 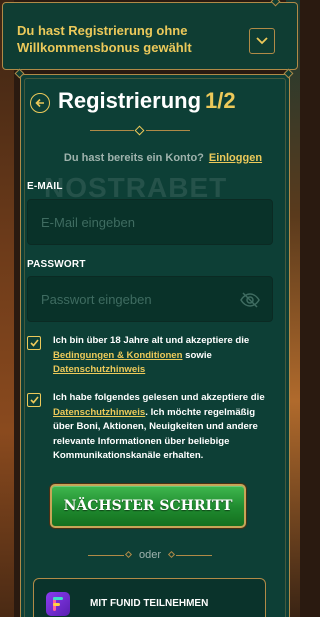 What do you see at coordinates (197, 355) in the screenshot?
I see `age-consent-text-mid: sowie` at bounding box center [197, 355].